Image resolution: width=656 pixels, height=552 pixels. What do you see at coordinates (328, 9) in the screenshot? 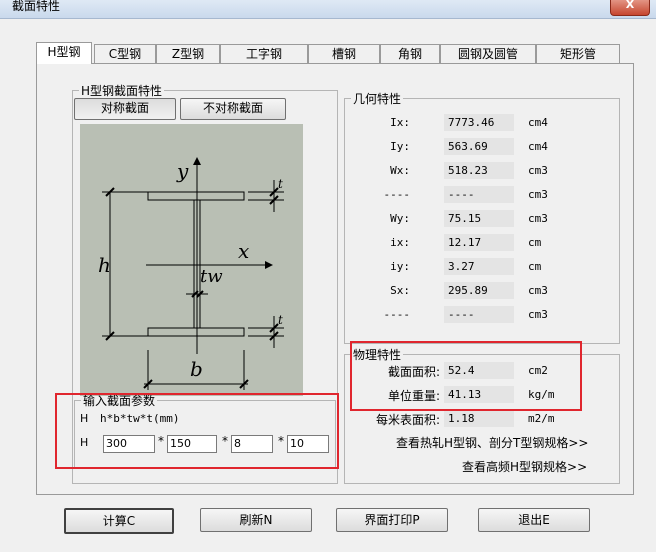
I see `title-bar: 截面特性 X` at bounding box center [328, 9].